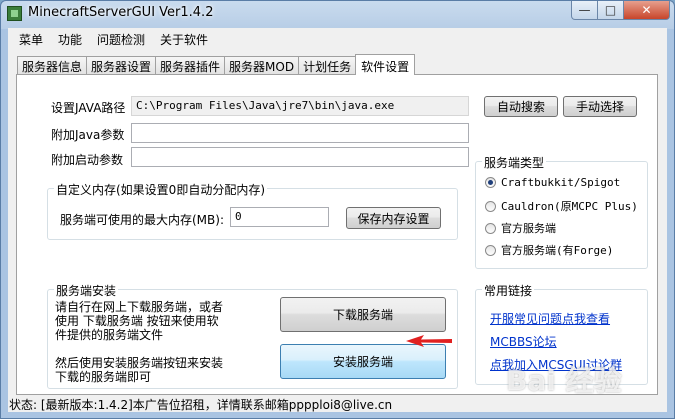  What do you see at coordinates (190, 65) in the screenshot?
I see `tab-server-plugins: 服务器插件` at bounding box center [190, 65].